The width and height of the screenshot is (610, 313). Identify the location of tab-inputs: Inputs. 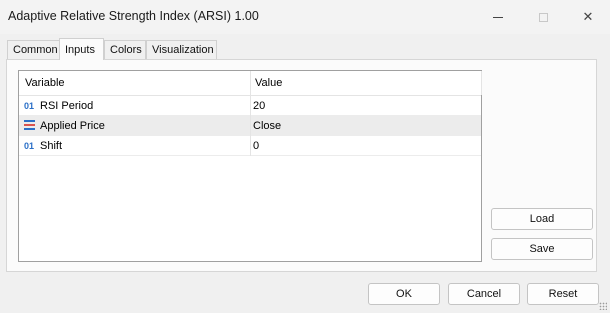
(81, 49).